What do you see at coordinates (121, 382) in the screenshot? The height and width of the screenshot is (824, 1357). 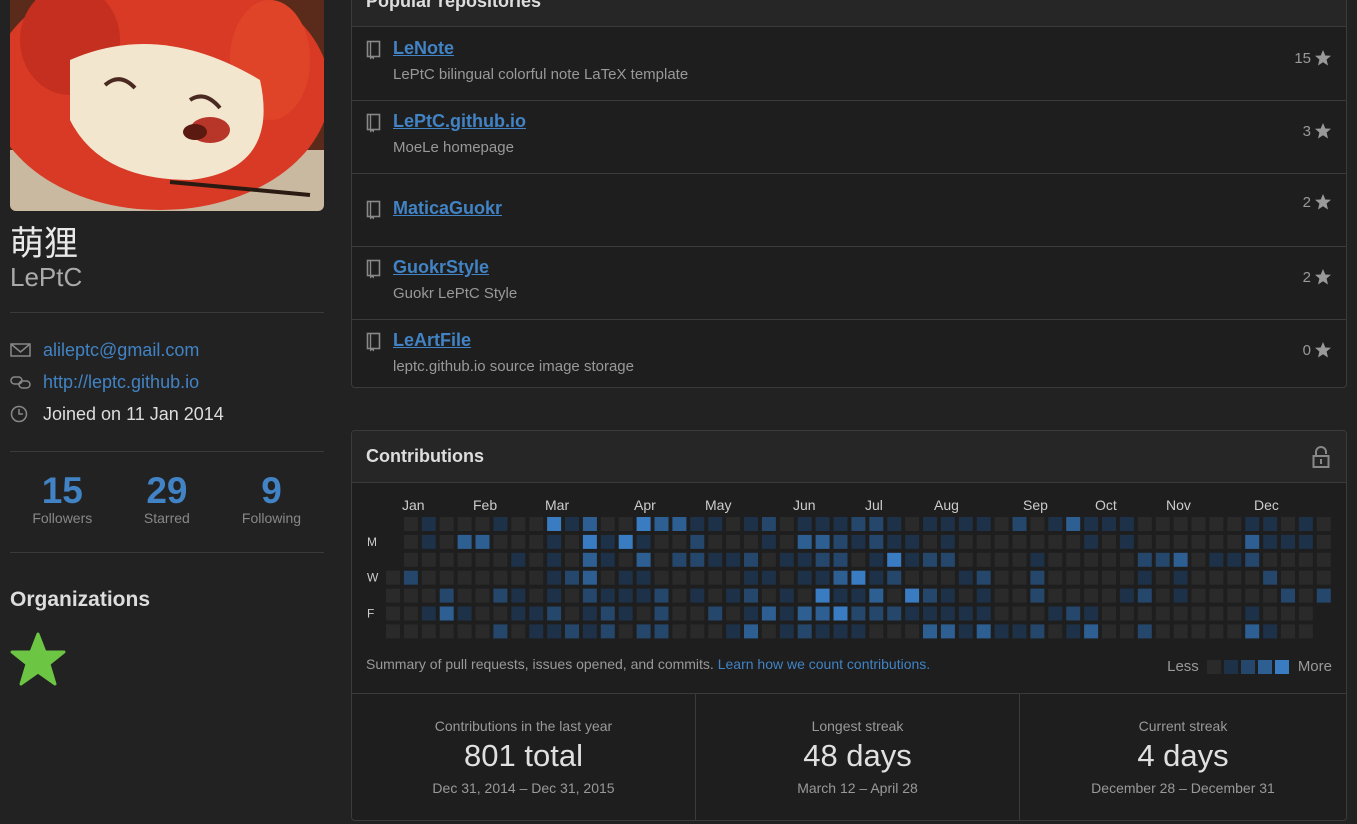 I see `profile-website-link: http://leptc.github.io` at bounding box center [121, 382].